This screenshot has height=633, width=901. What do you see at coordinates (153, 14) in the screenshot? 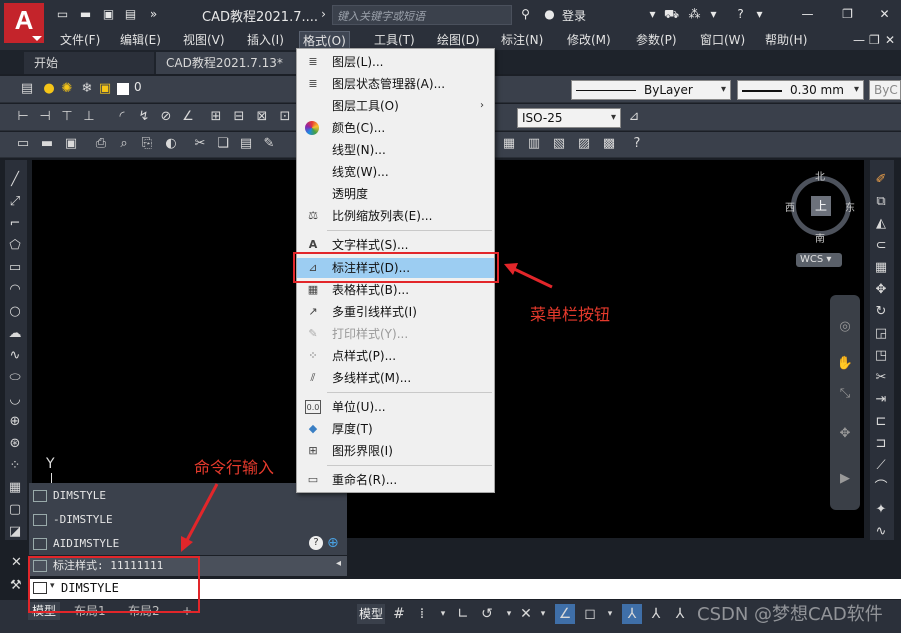
I see `more-icon: »` at bounding box center [153, 14].